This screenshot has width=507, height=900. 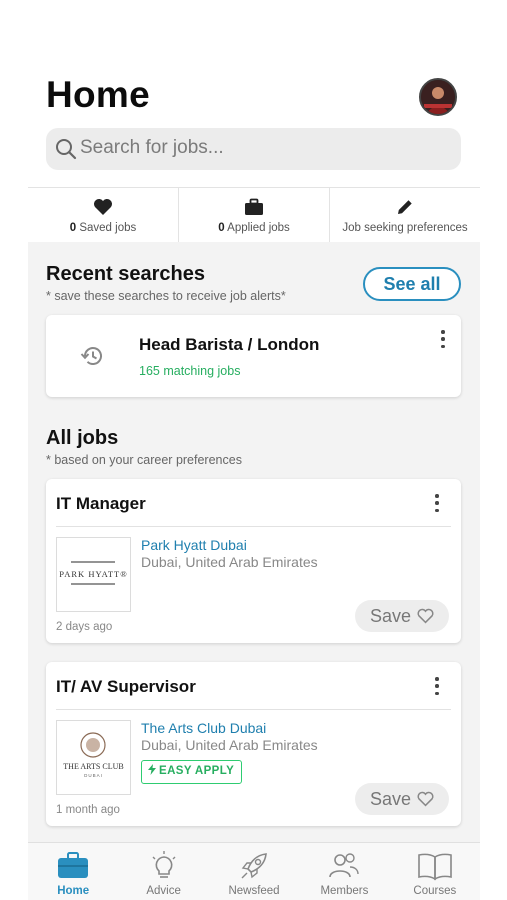 What do you see at coordinates (88, 810) in the screenshot?
I see `posted-date: 1 month ago` at bounding box center [88, 810].